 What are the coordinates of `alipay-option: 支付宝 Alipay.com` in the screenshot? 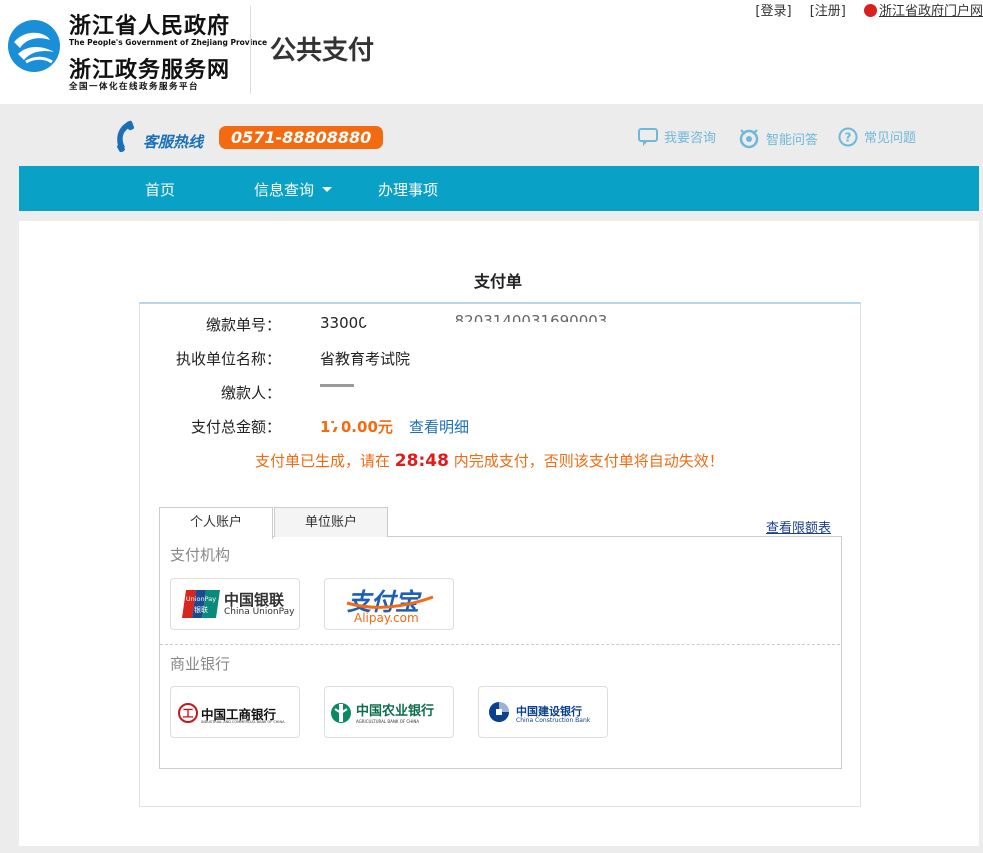 It's located at (389, 604).